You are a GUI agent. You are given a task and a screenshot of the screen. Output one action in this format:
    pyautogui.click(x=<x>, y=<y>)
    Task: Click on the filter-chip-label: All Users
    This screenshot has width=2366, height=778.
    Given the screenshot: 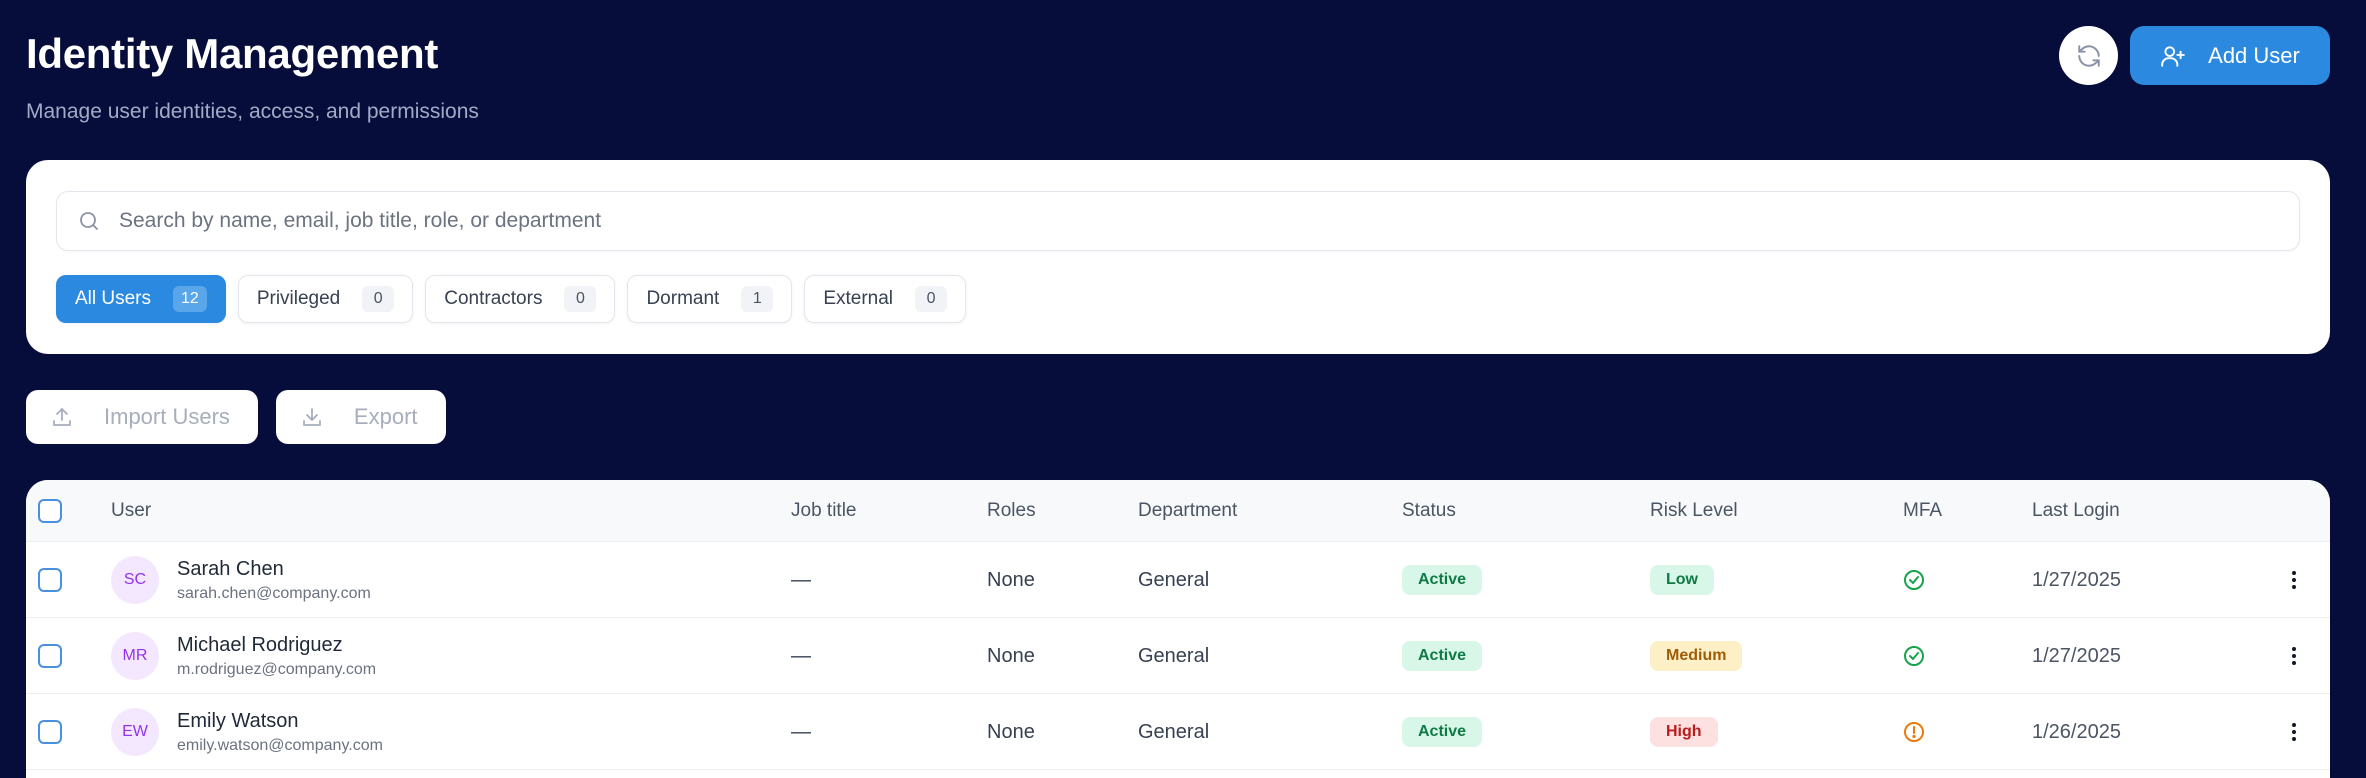 What is the action you would take?
    pyautogui.click(x=113, y=298)
    